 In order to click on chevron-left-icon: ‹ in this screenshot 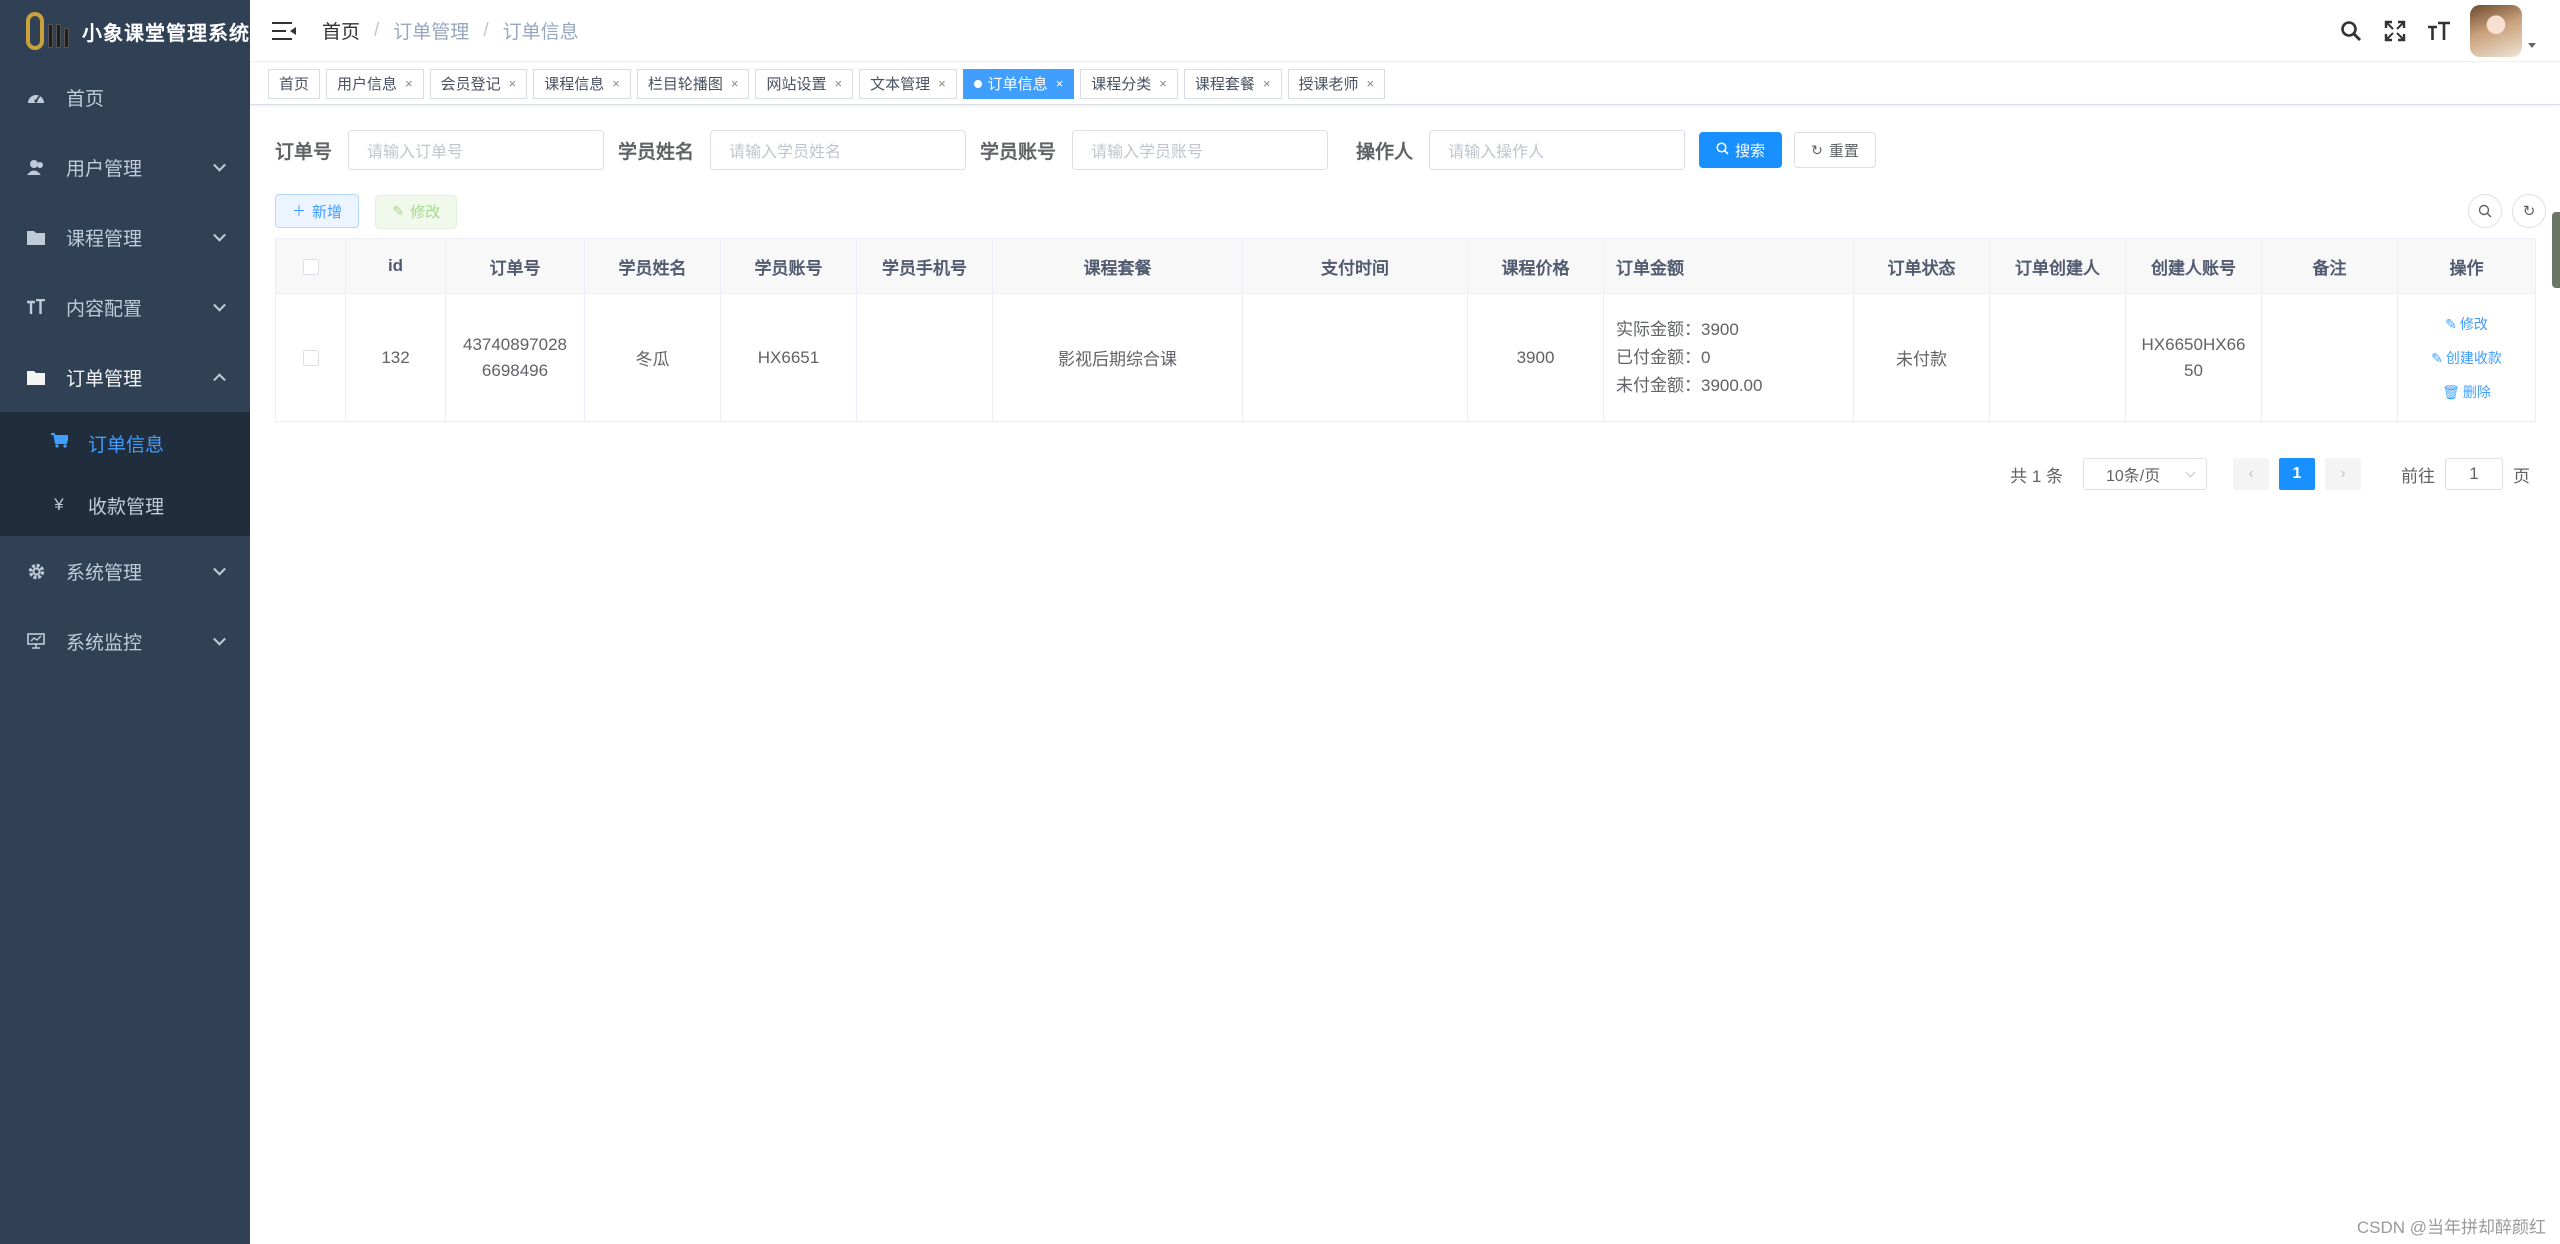, I will do `click(2251, 473)`.